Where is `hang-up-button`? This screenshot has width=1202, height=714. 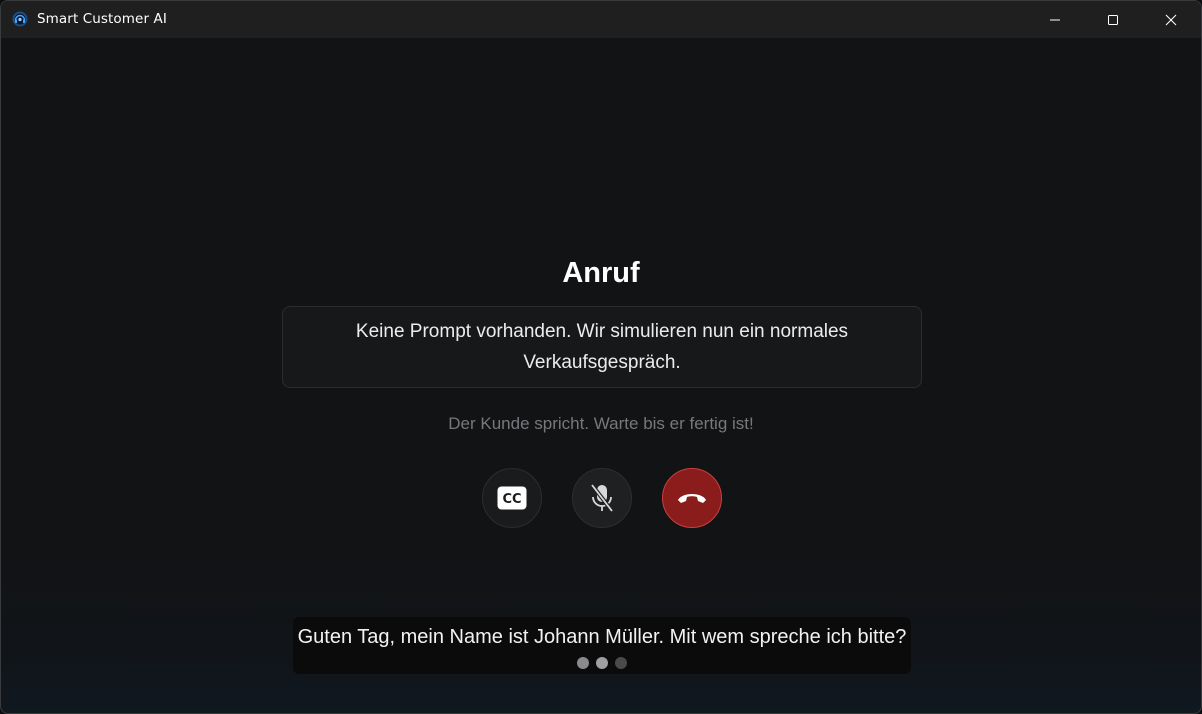 hang-up-button is located at coordinates (692, 498).